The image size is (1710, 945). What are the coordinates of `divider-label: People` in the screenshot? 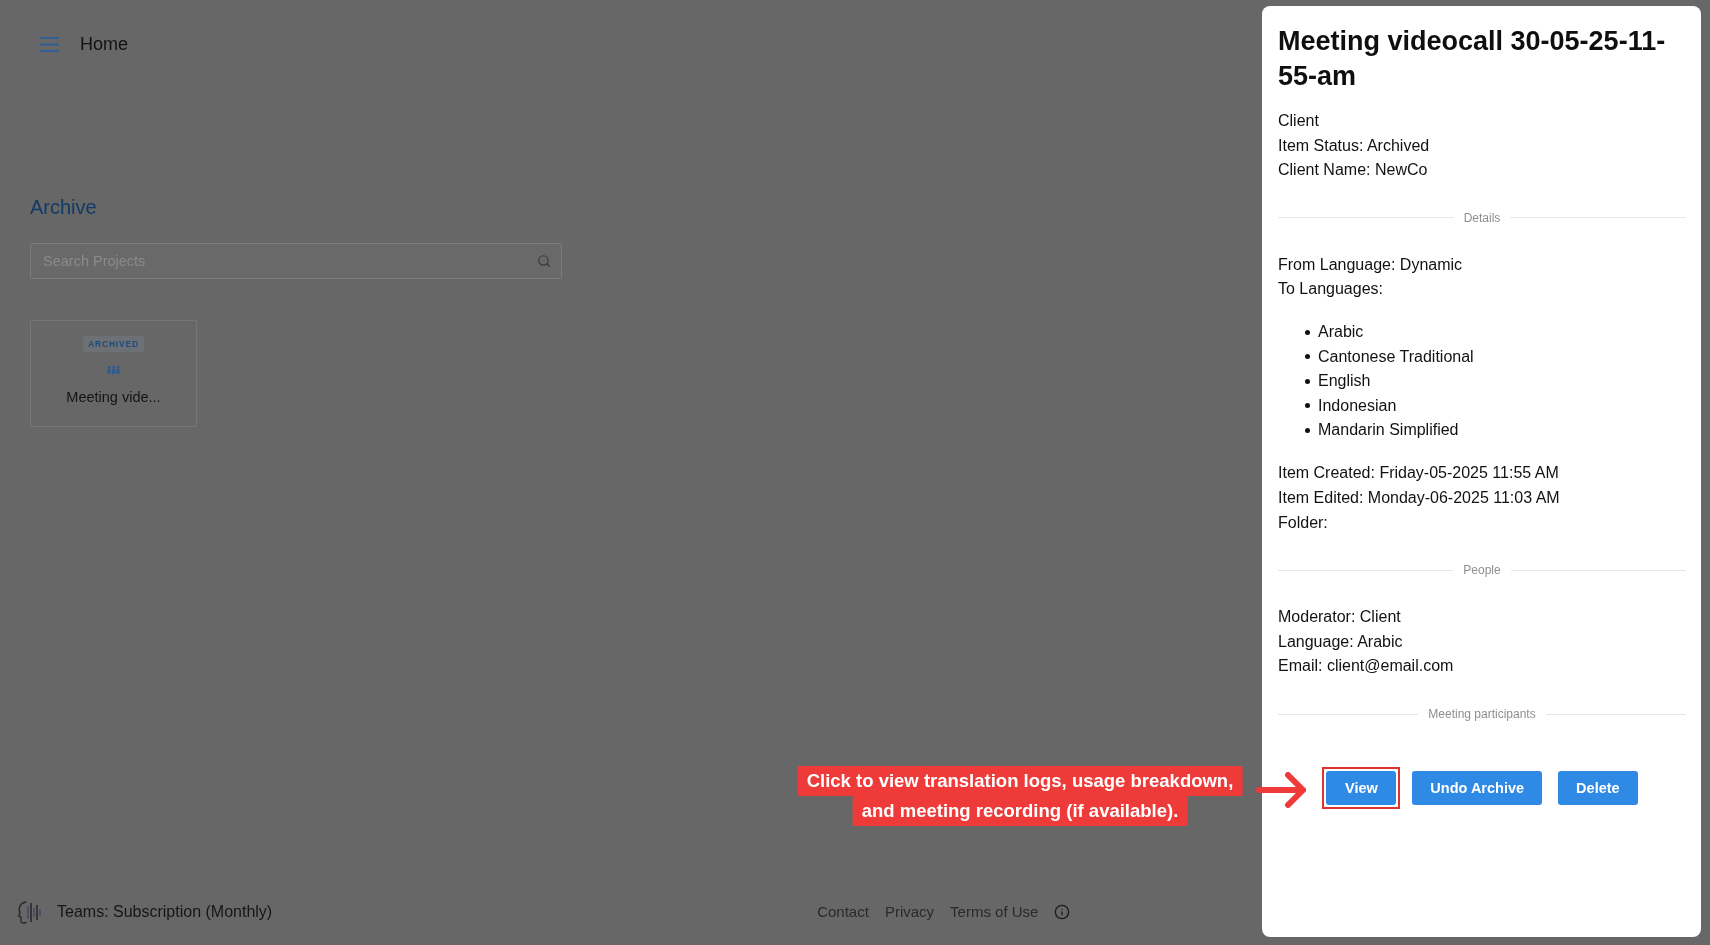 It's located at (1482, 570).